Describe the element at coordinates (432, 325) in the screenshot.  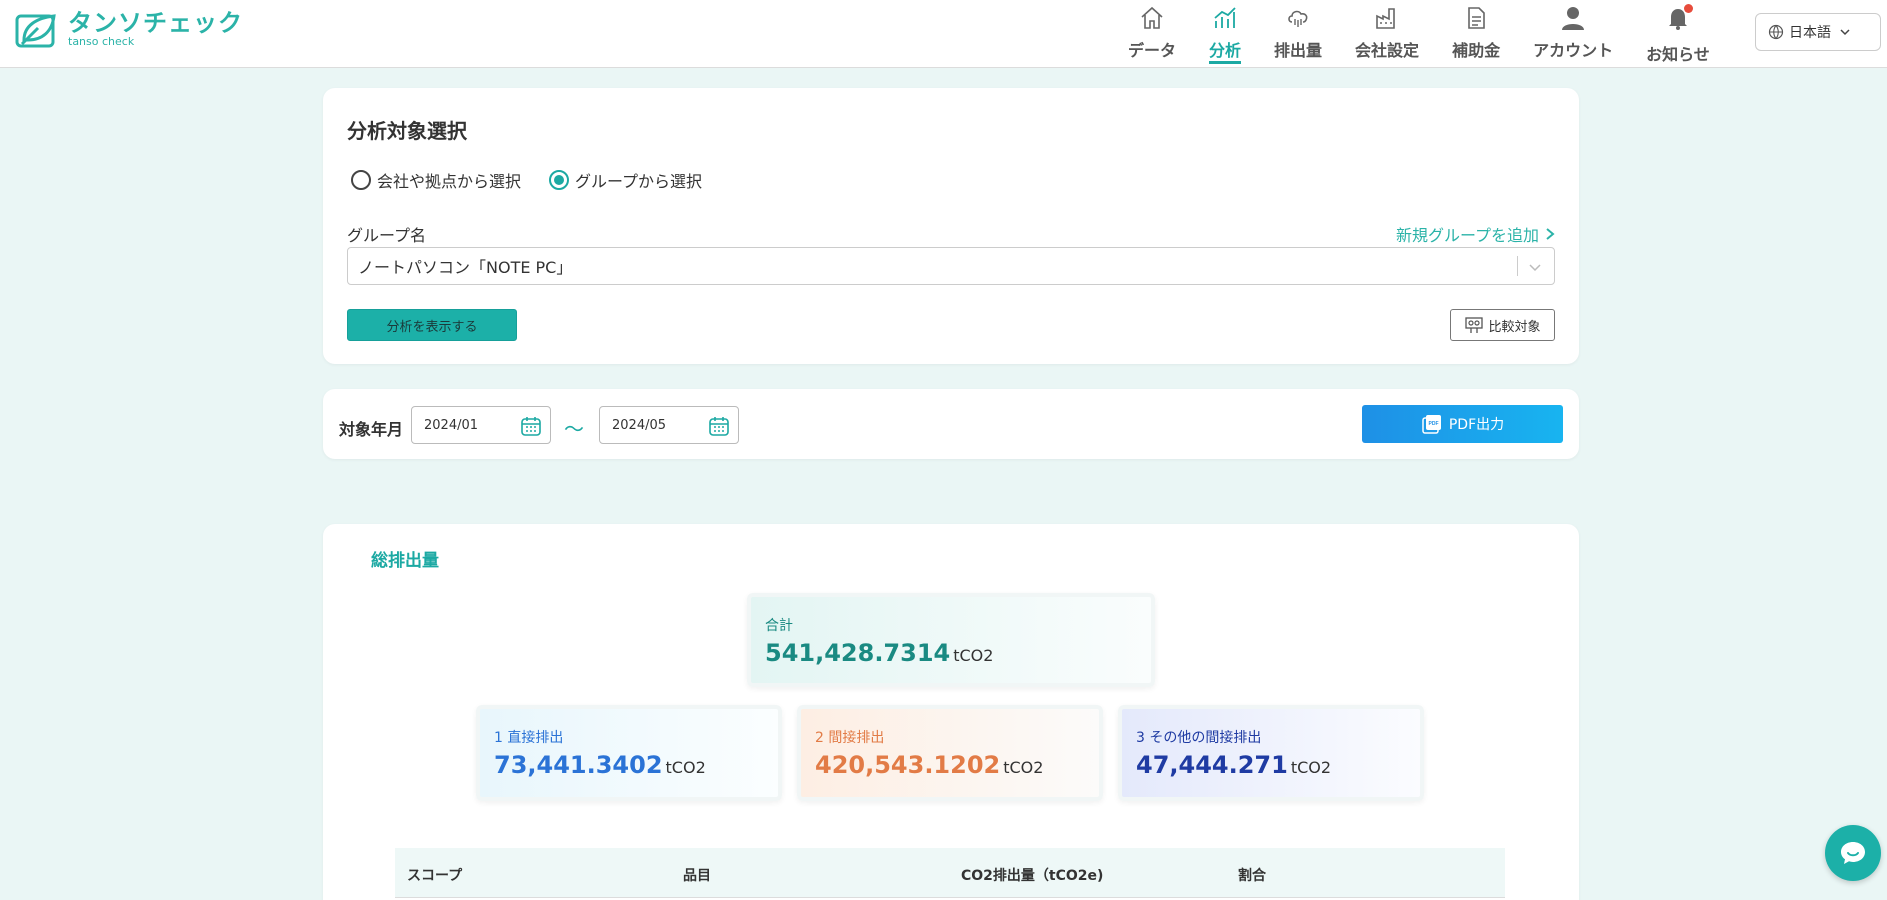
I see `show-analysis-button: 分析を表示する` at that location.